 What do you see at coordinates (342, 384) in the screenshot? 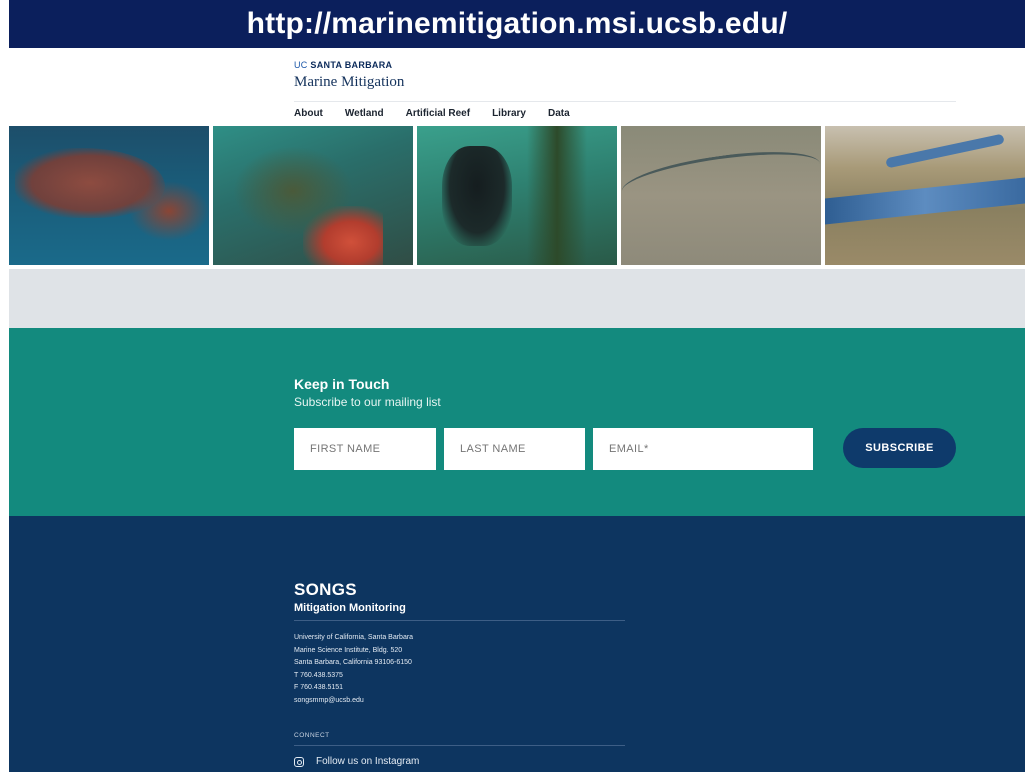
I see `subscribe-title: Keep in Touch` at bounding box center [342, 384].